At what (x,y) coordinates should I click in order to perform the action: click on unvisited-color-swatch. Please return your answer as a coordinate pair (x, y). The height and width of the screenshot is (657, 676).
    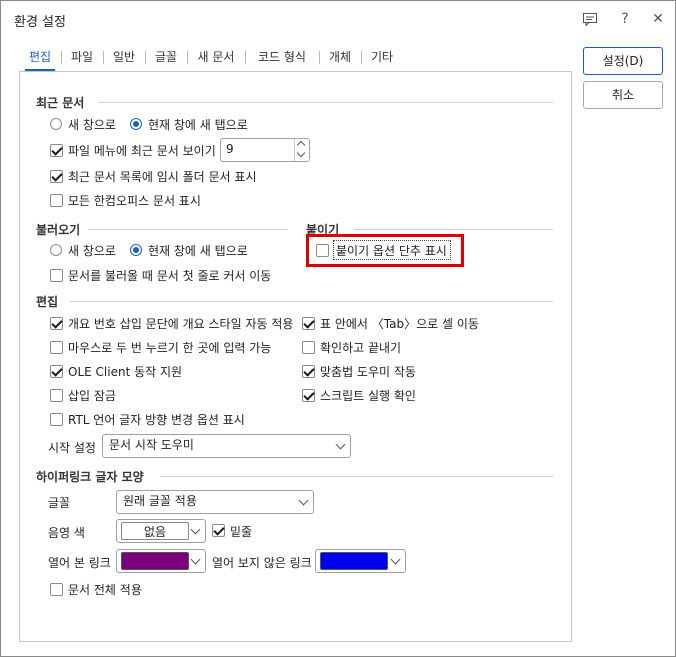
    Looking at the image, I should click on (354, 561).